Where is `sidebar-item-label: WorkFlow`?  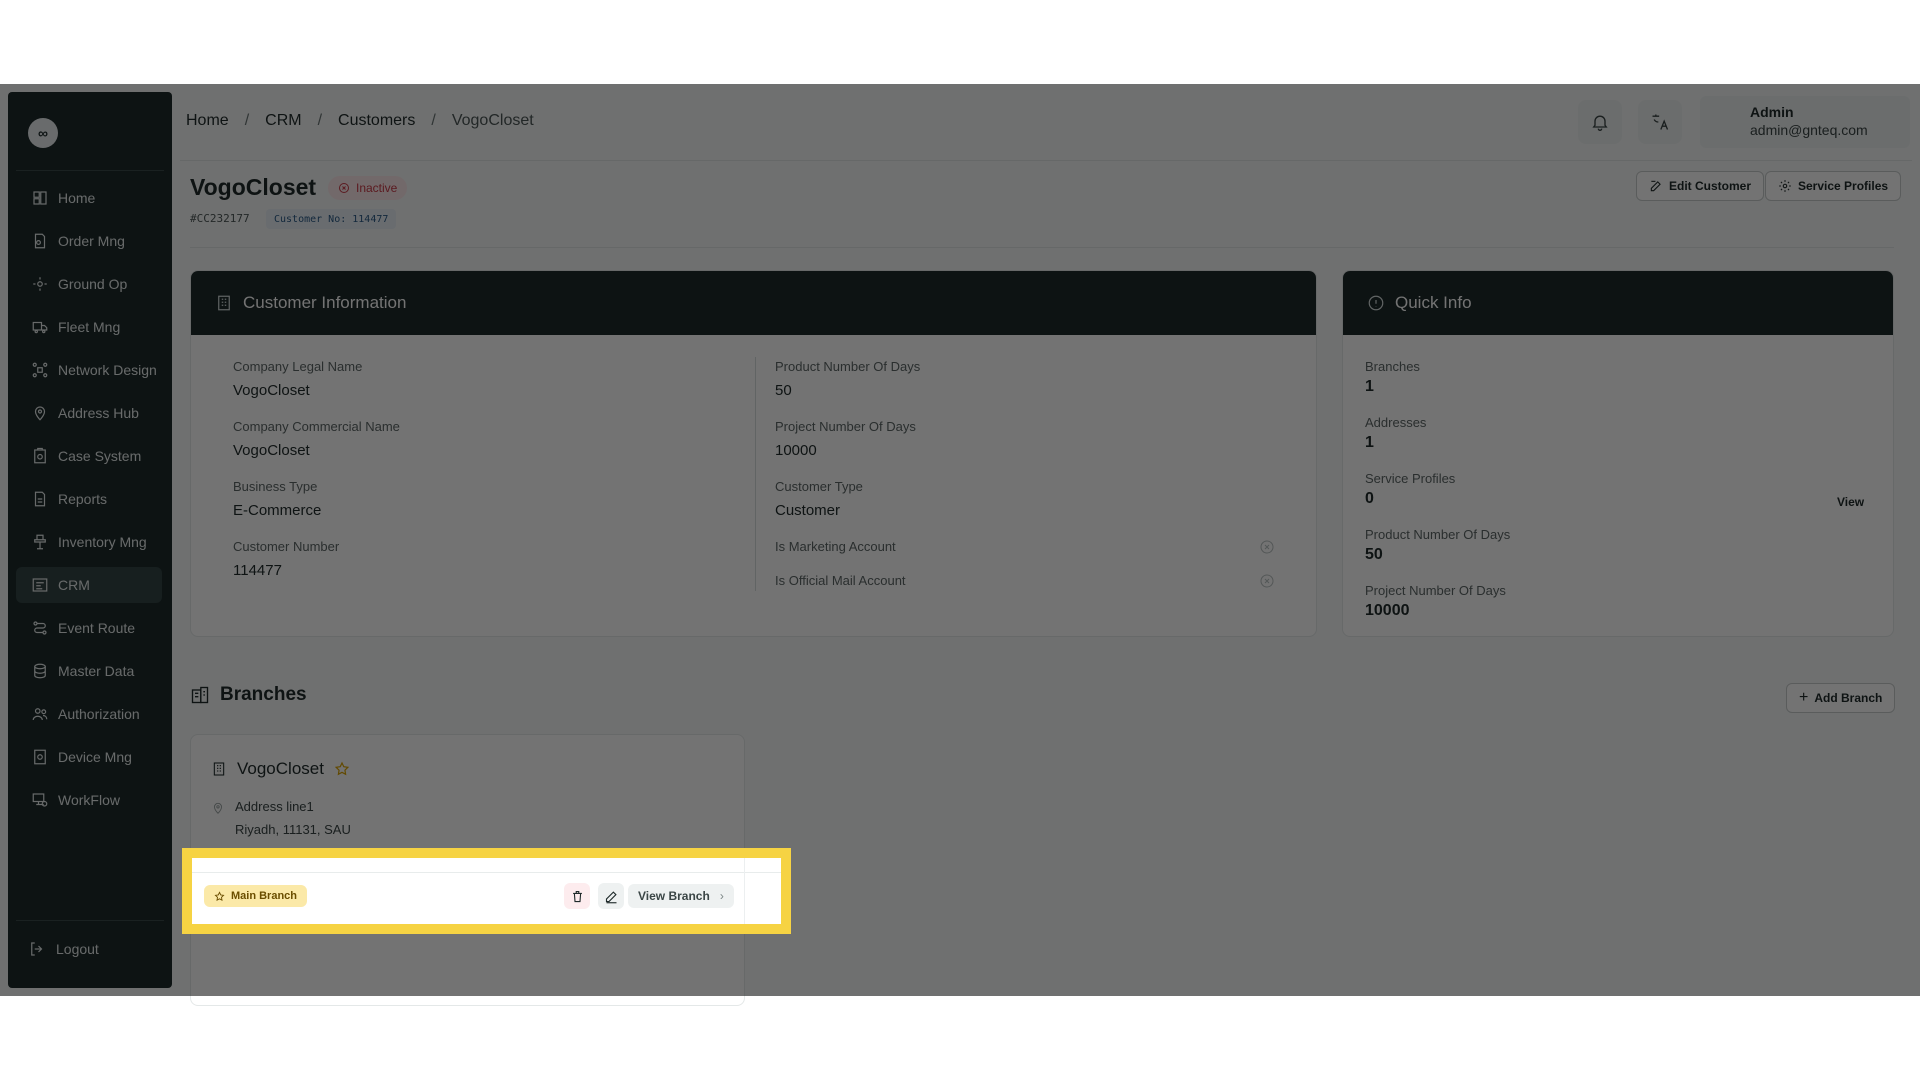 sidebar-item-label: WorkFlow is located at coordinates (89, 800).